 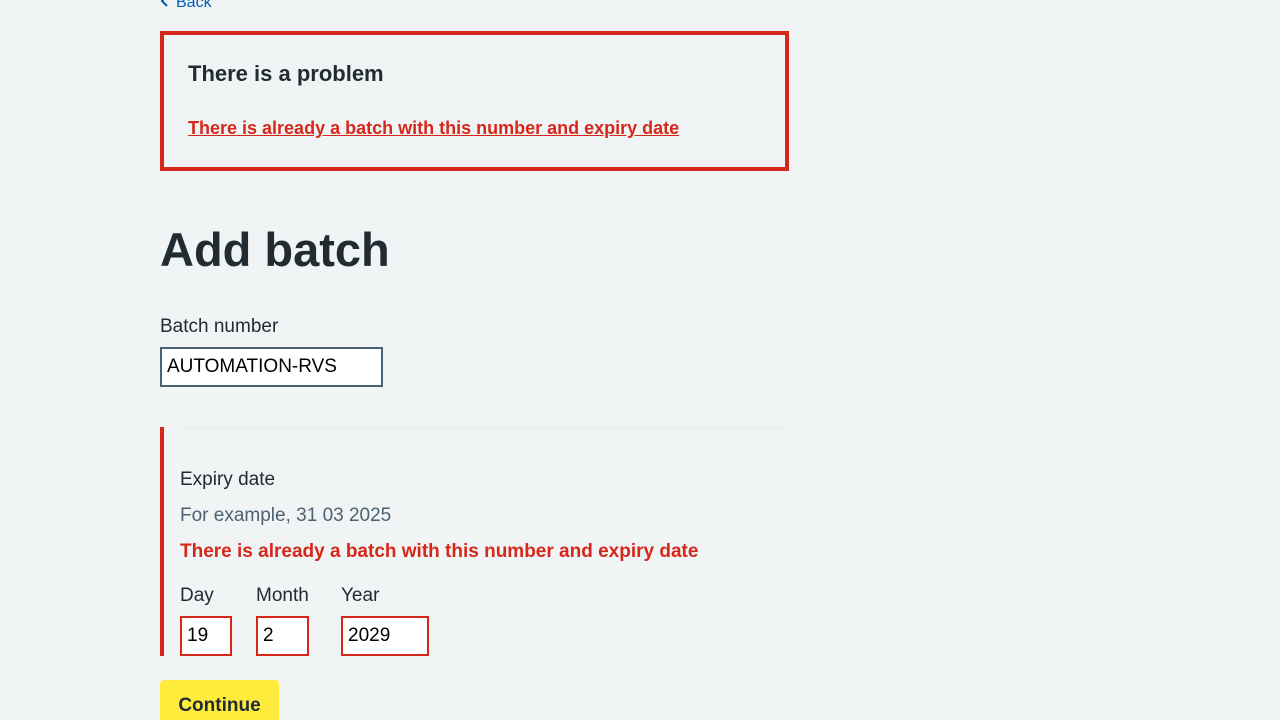 I want to click on error-group-bar, so click(x=162, y=541).